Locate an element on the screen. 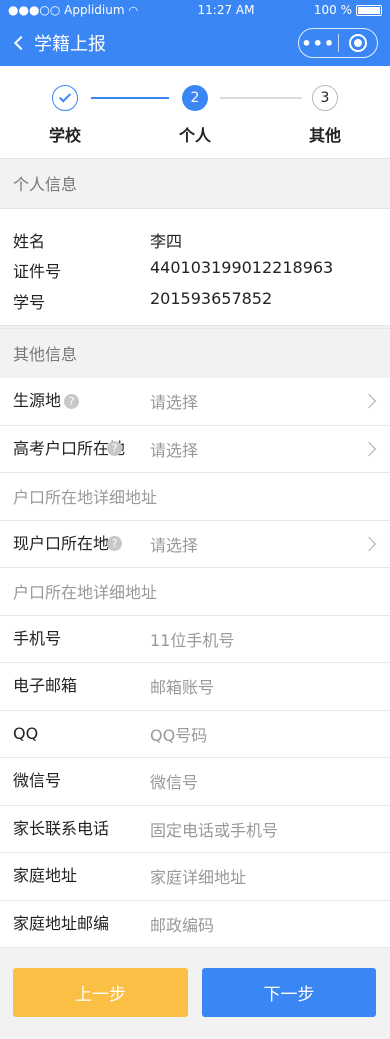 Image resolution: width=390 pixels, height=1039 pixels. step-3-todo: 3 is located at coordinates (325, 98).